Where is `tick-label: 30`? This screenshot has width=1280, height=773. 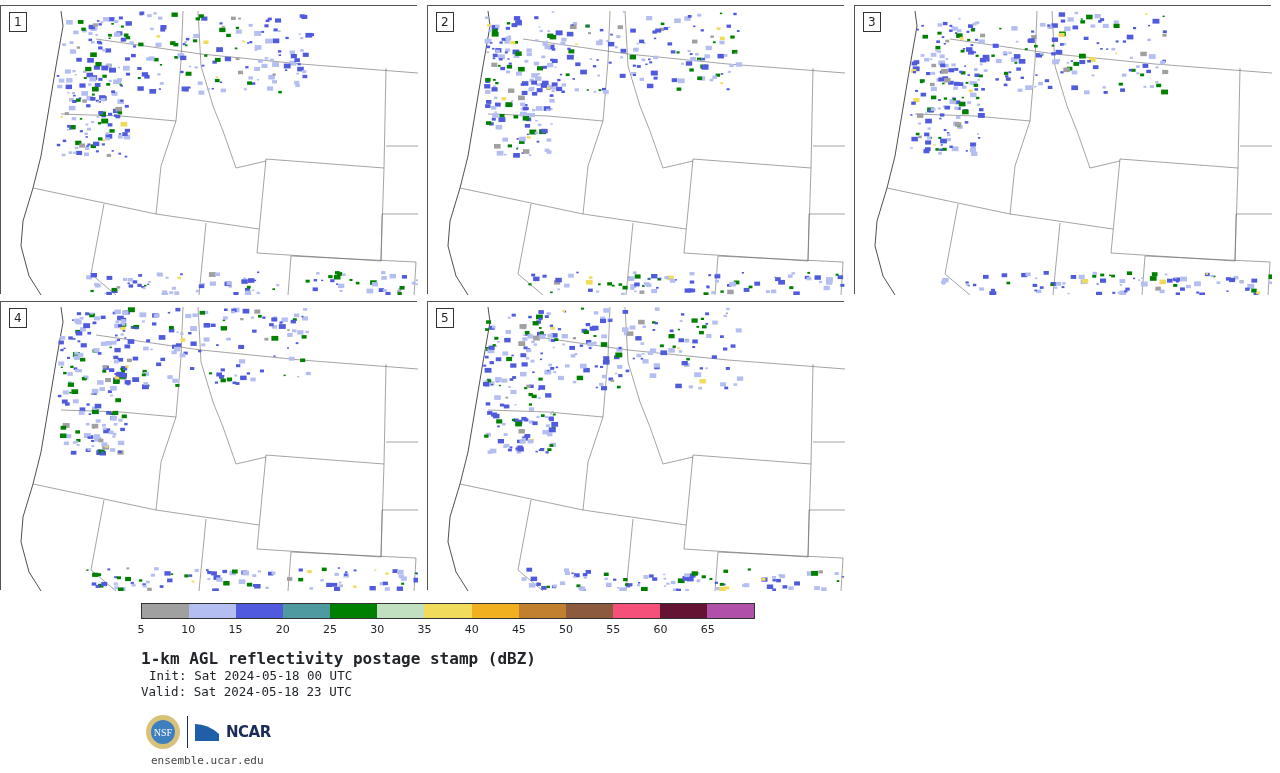 tick-label: 30 is located at coordinates (377, 629).